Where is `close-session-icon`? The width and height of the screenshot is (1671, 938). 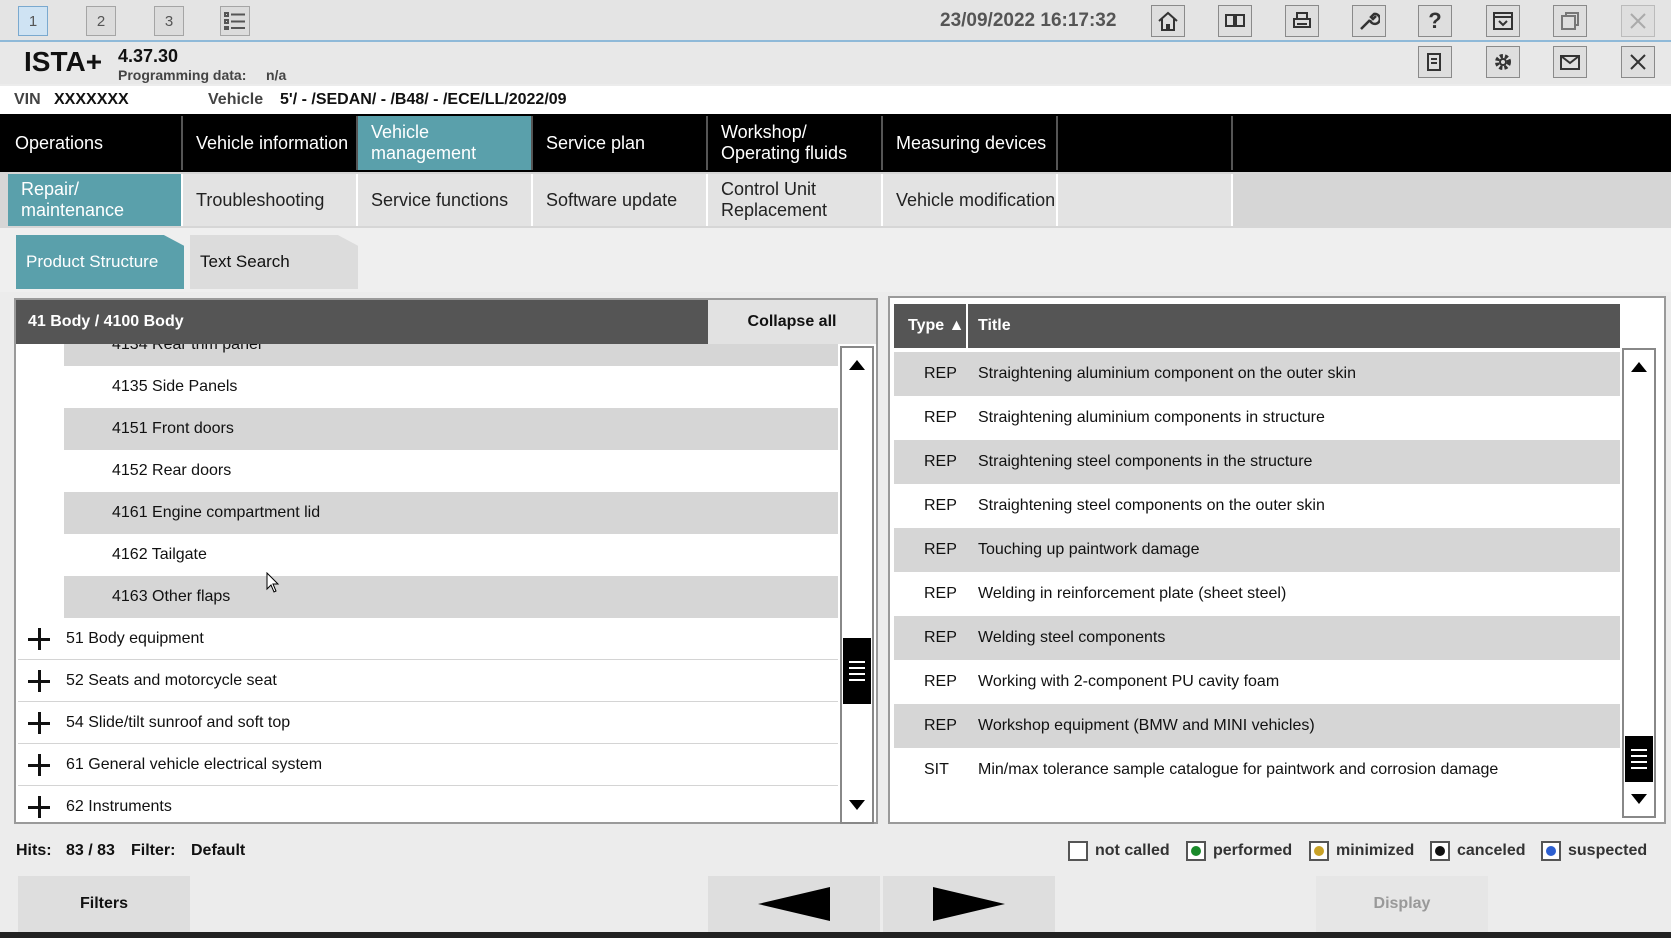 close-session-icon is located at coordinates (1638, 62).